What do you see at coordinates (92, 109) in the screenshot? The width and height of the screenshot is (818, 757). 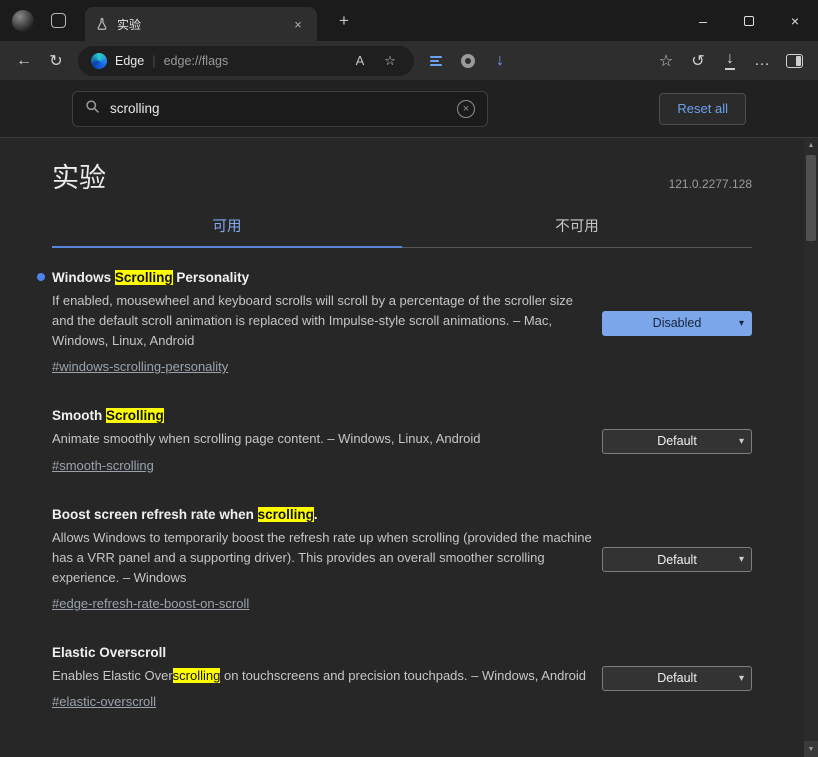 I see `search-icon` at bounding box center [92, 109].